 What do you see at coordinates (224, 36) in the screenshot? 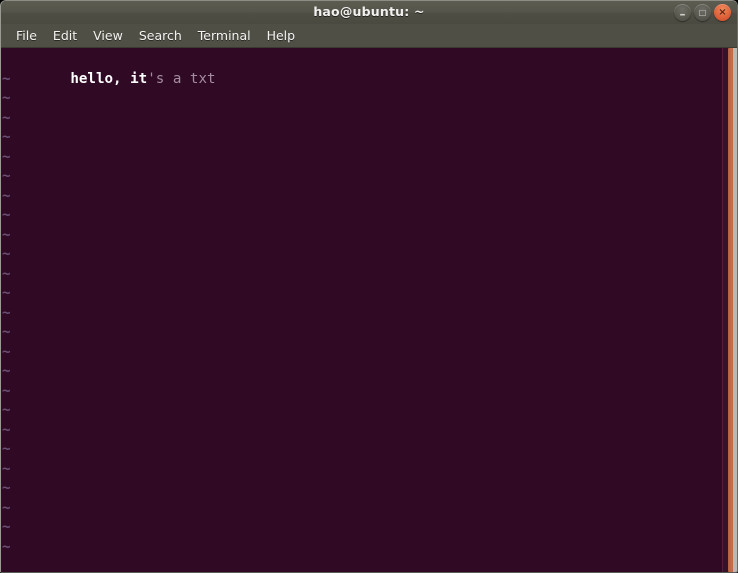
I see `menu-item-terminal: Terminal` at bounding box center [224, 36].